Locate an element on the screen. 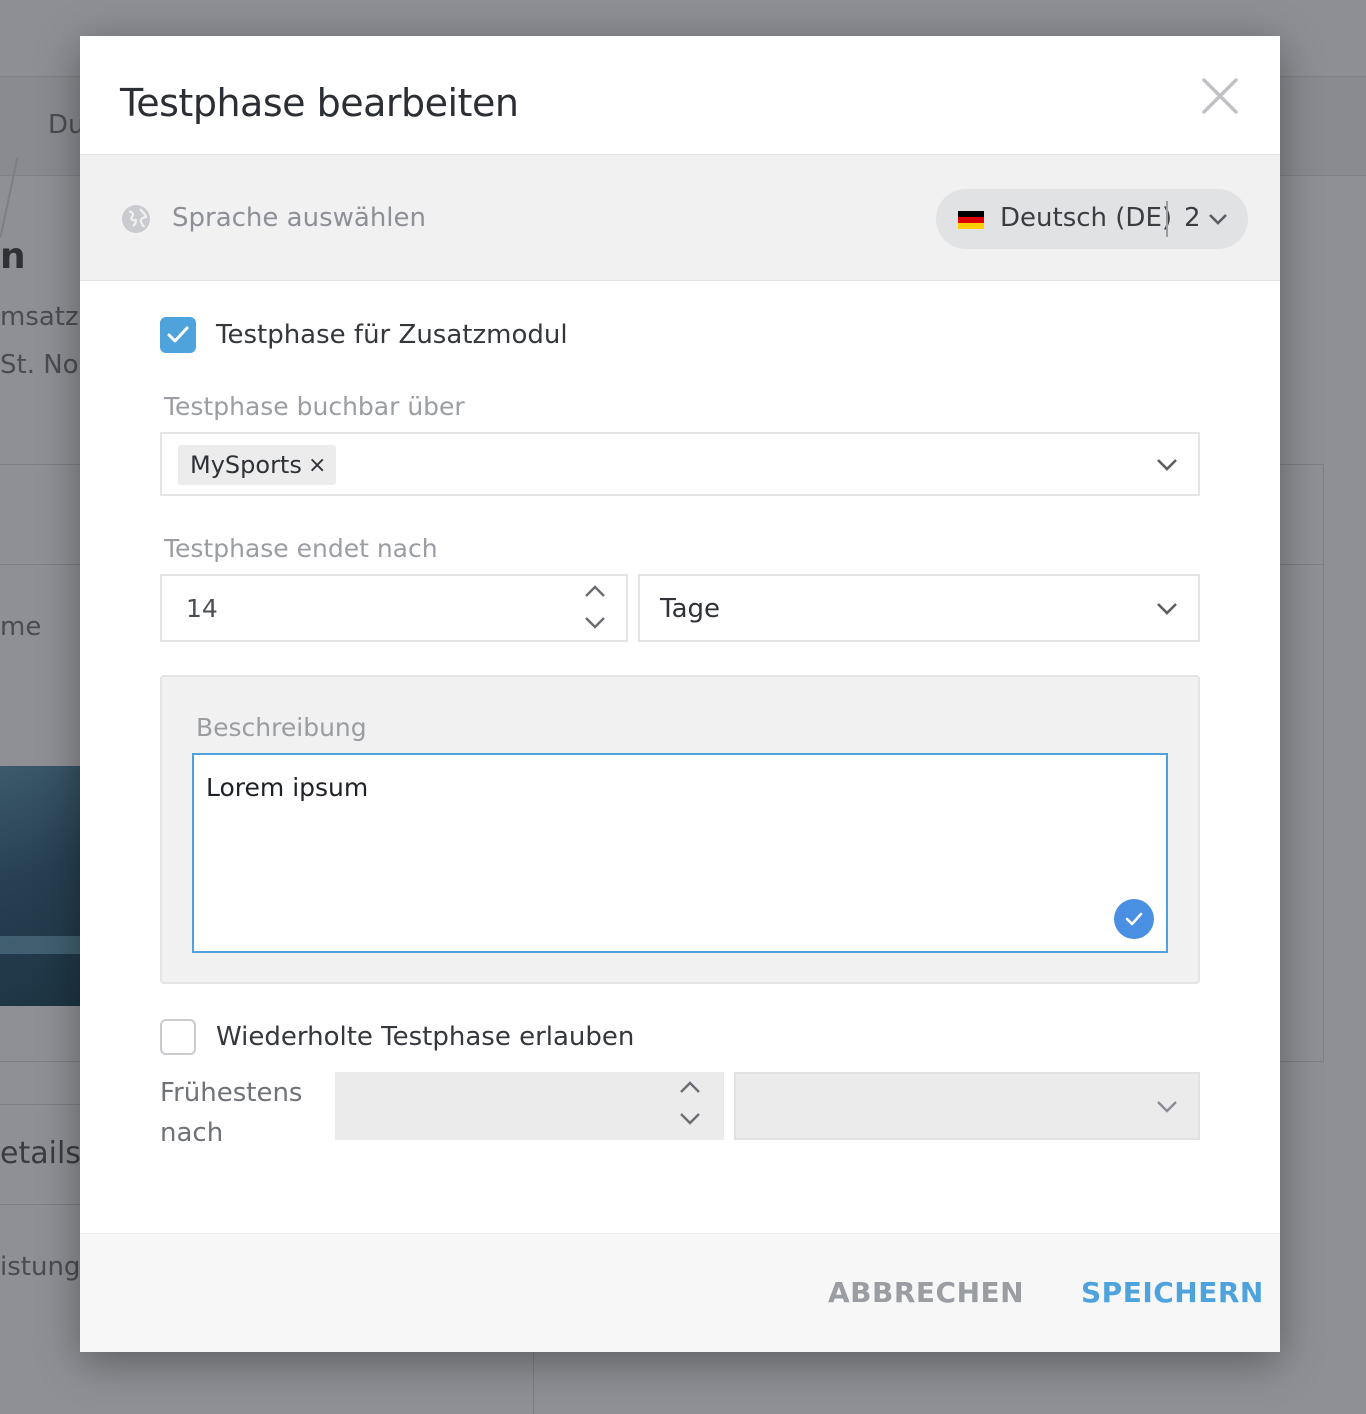 Image resolution: width=1366 pixels, height=1414 pixels. dialog-footer: ABBRECHEN SPEICHERN is located at coordinates (680, 1292).